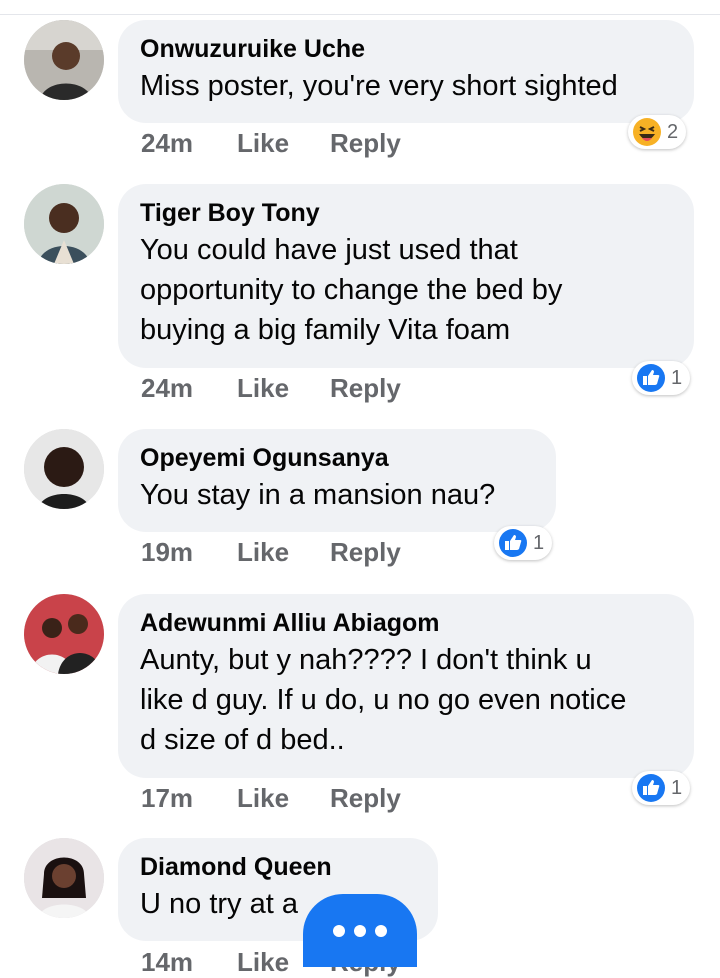 The image size is (720, 978). I want to click on commenter-name: Tiger Boy Tony, so click(405, 213).